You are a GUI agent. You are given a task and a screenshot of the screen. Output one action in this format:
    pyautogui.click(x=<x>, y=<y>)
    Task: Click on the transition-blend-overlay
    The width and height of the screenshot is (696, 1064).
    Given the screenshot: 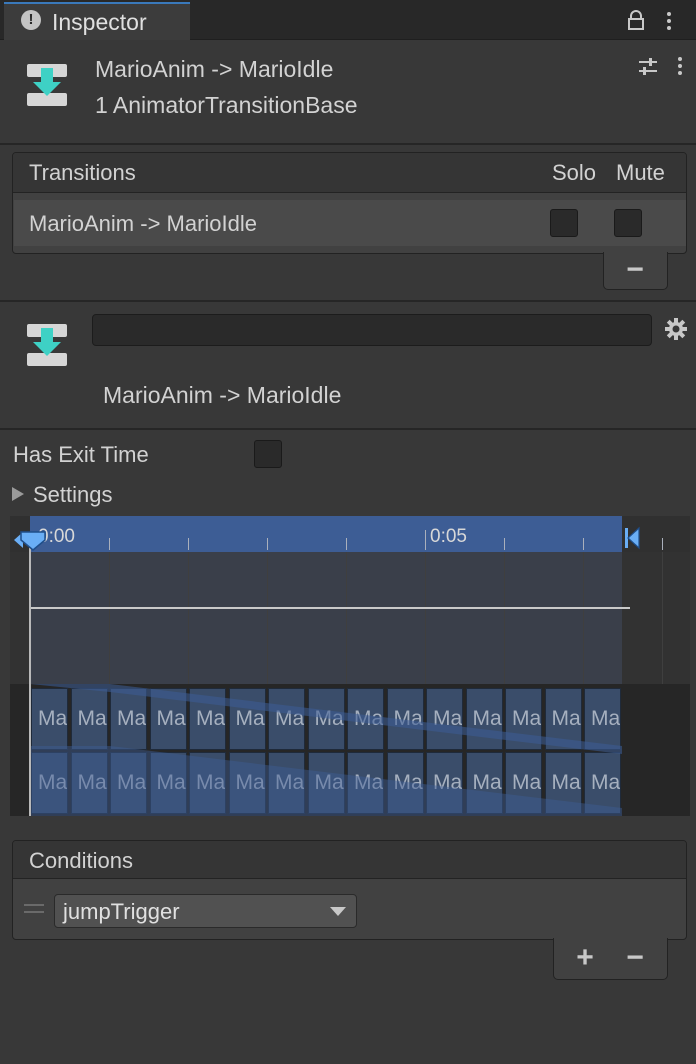 What is the action you would take?
    pyautogui.click(x=326, y=750)
    